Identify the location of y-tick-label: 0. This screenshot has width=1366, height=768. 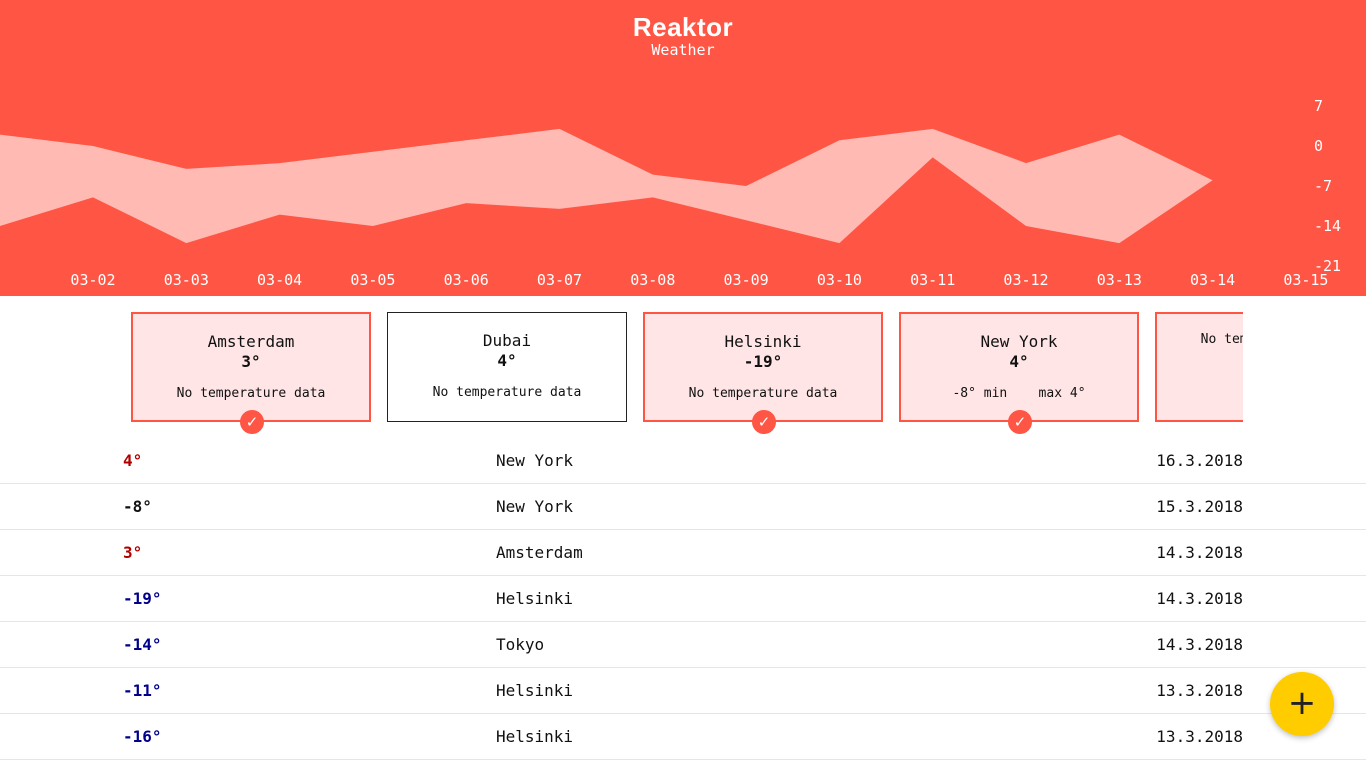
(1318, 146).